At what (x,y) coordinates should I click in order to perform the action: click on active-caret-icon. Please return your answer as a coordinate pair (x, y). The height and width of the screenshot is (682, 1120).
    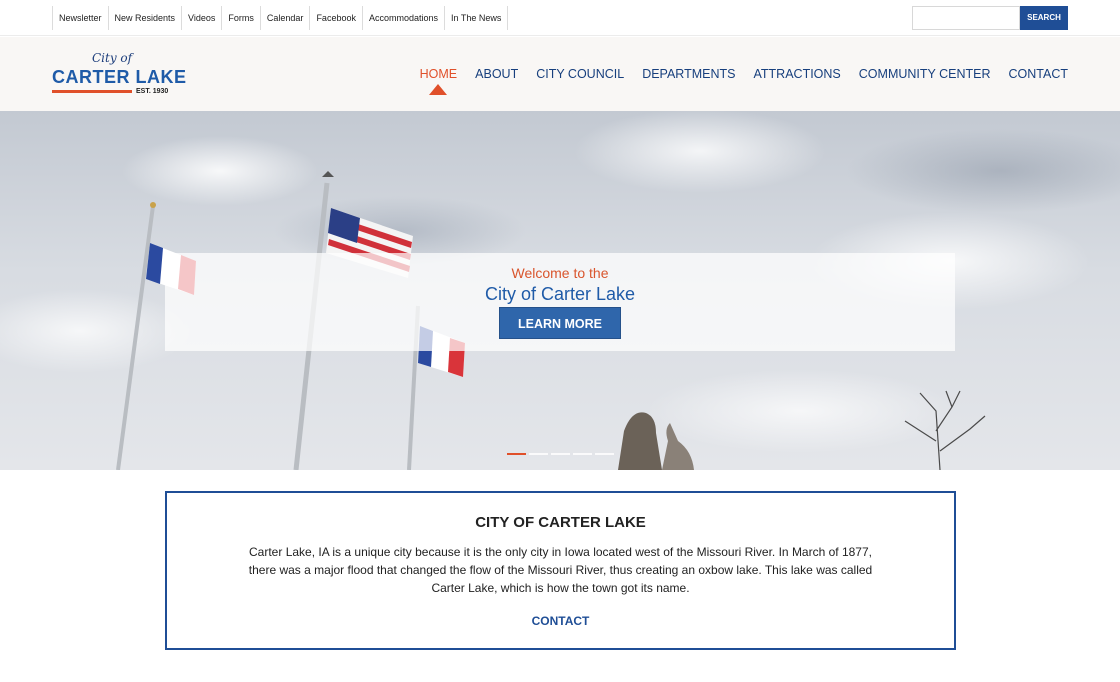
    Looking at the image, I should click on (438, 89).